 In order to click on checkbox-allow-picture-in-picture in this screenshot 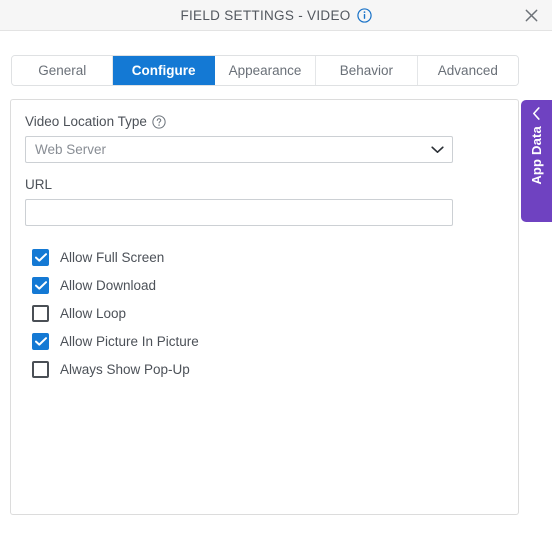, I will do `click(40, 341)`.